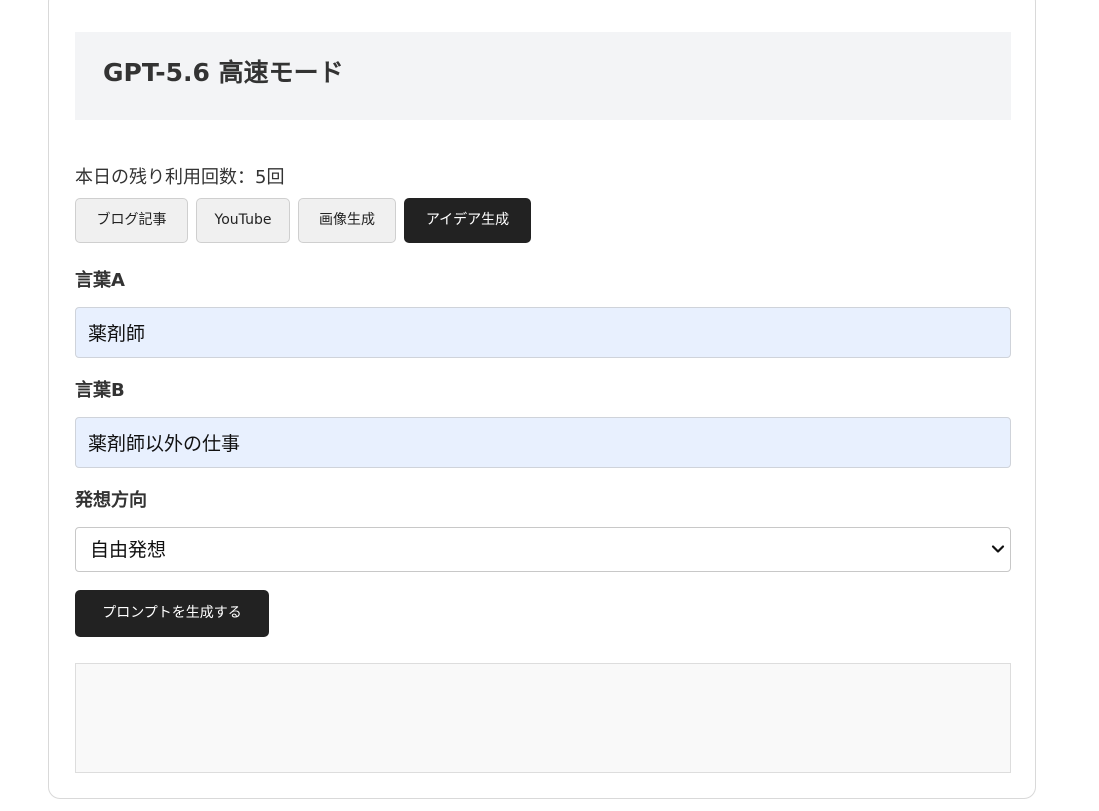  Describe the element at coordinates (131, 220) in the screenshot. I see `tab-blog-article: ブログ記事` at that location.